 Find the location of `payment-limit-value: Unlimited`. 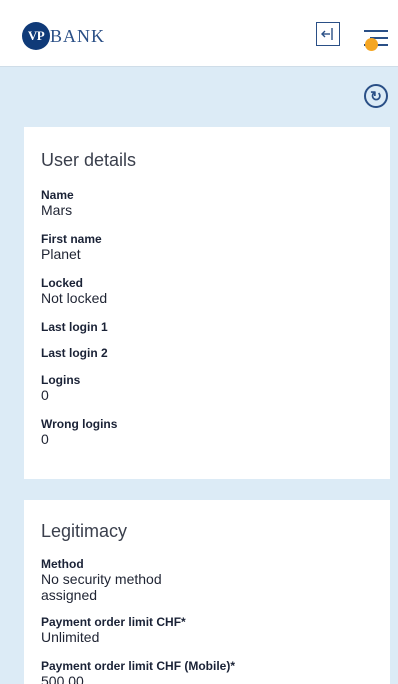

payment-limit-value: Unlimited is located at coordinates (70, 637).